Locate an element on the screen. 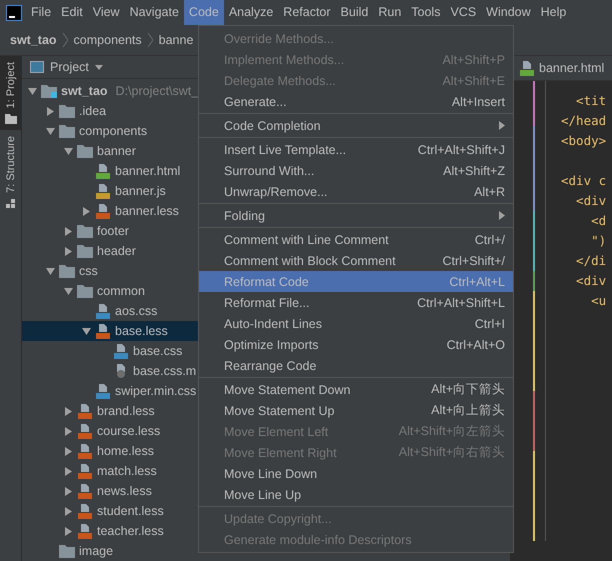  tree-item-label: match.less is located at coordinates (127, 471).